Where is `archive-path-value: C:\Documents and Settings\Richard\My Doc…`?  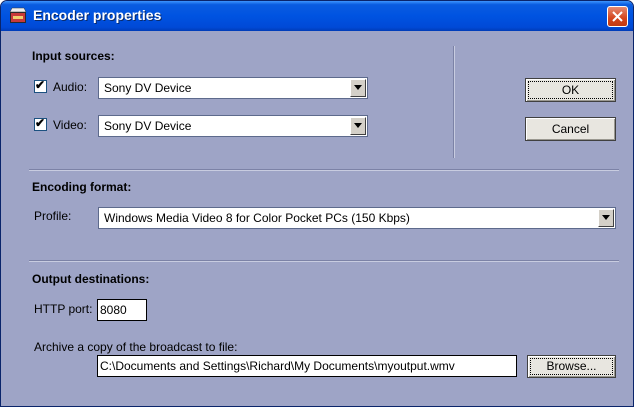 archive-path-value: C:\Documents and Settings\Richard\My Doc… is located at coordinates (277, 366).